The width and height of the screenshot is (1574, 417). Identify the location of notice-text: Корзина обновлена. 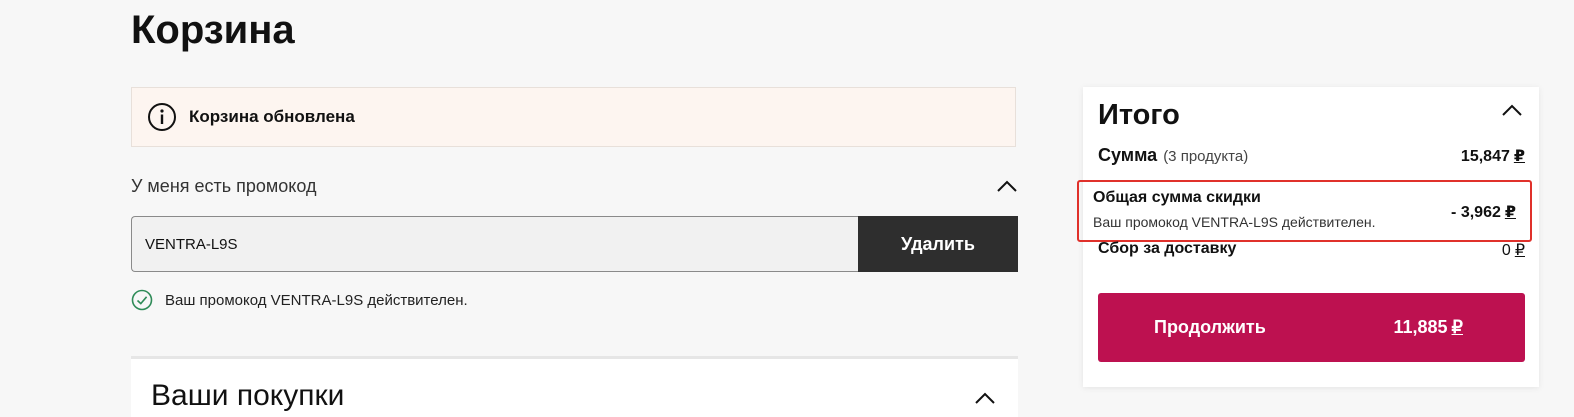
(272, 116).